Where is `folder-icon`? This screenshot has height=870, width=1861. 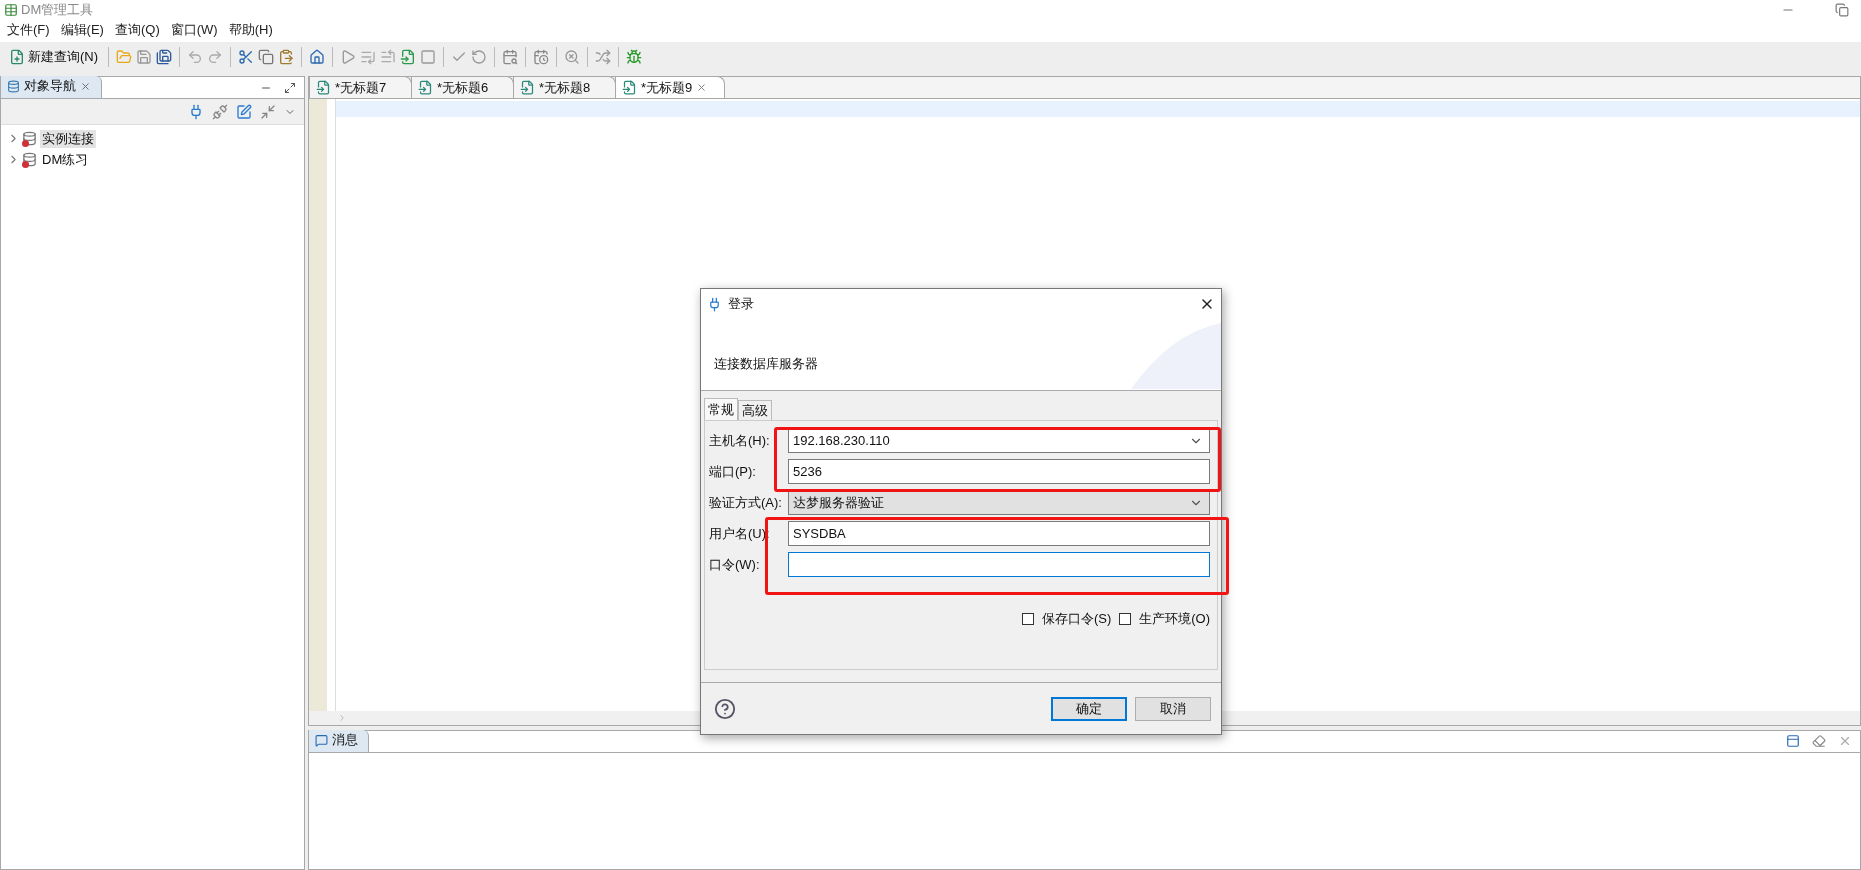
folder-icon is located at coordinates (124, 57).